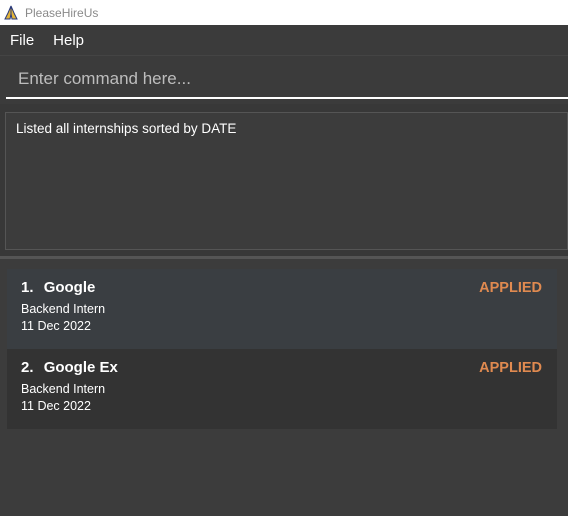 This screenshot has width=568, height=516. I want to click on card-title: 1. Google, so click(282, 287).